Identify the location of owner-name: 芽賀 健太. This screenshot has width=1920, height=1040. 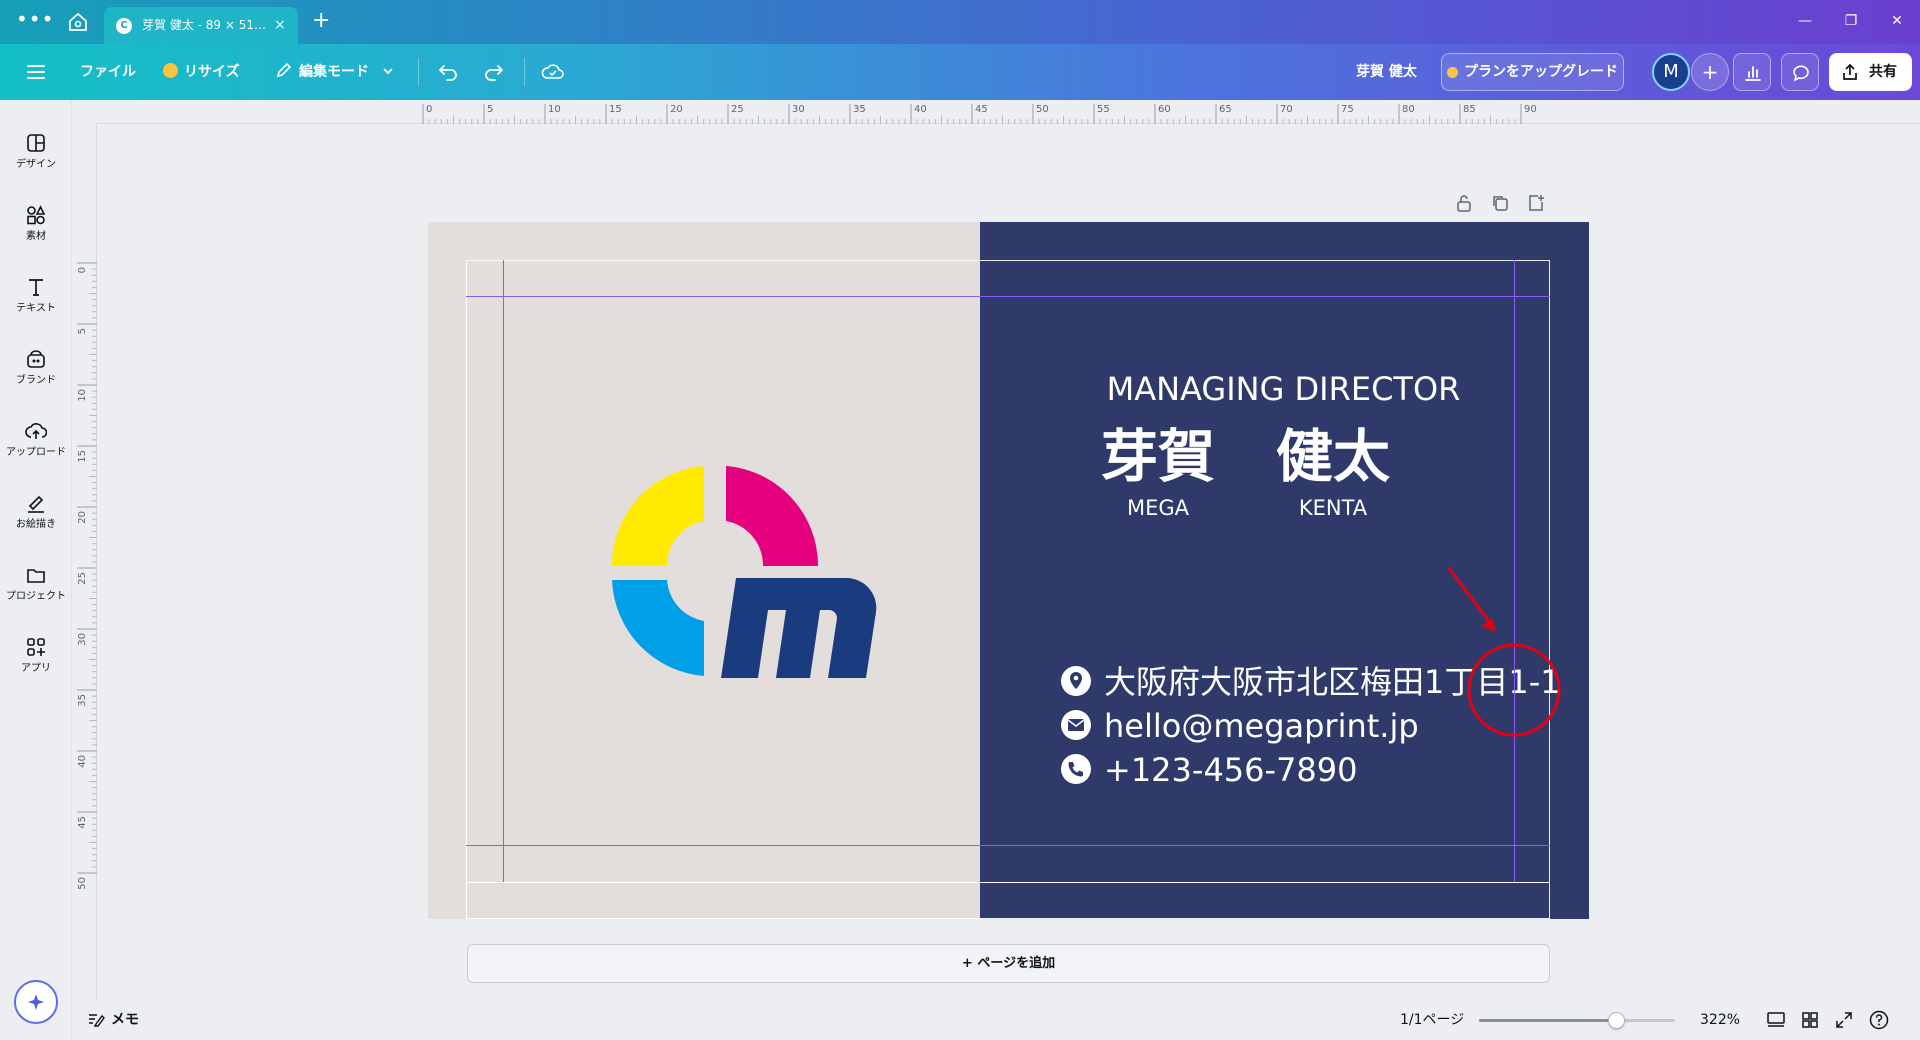
(1386, 72).